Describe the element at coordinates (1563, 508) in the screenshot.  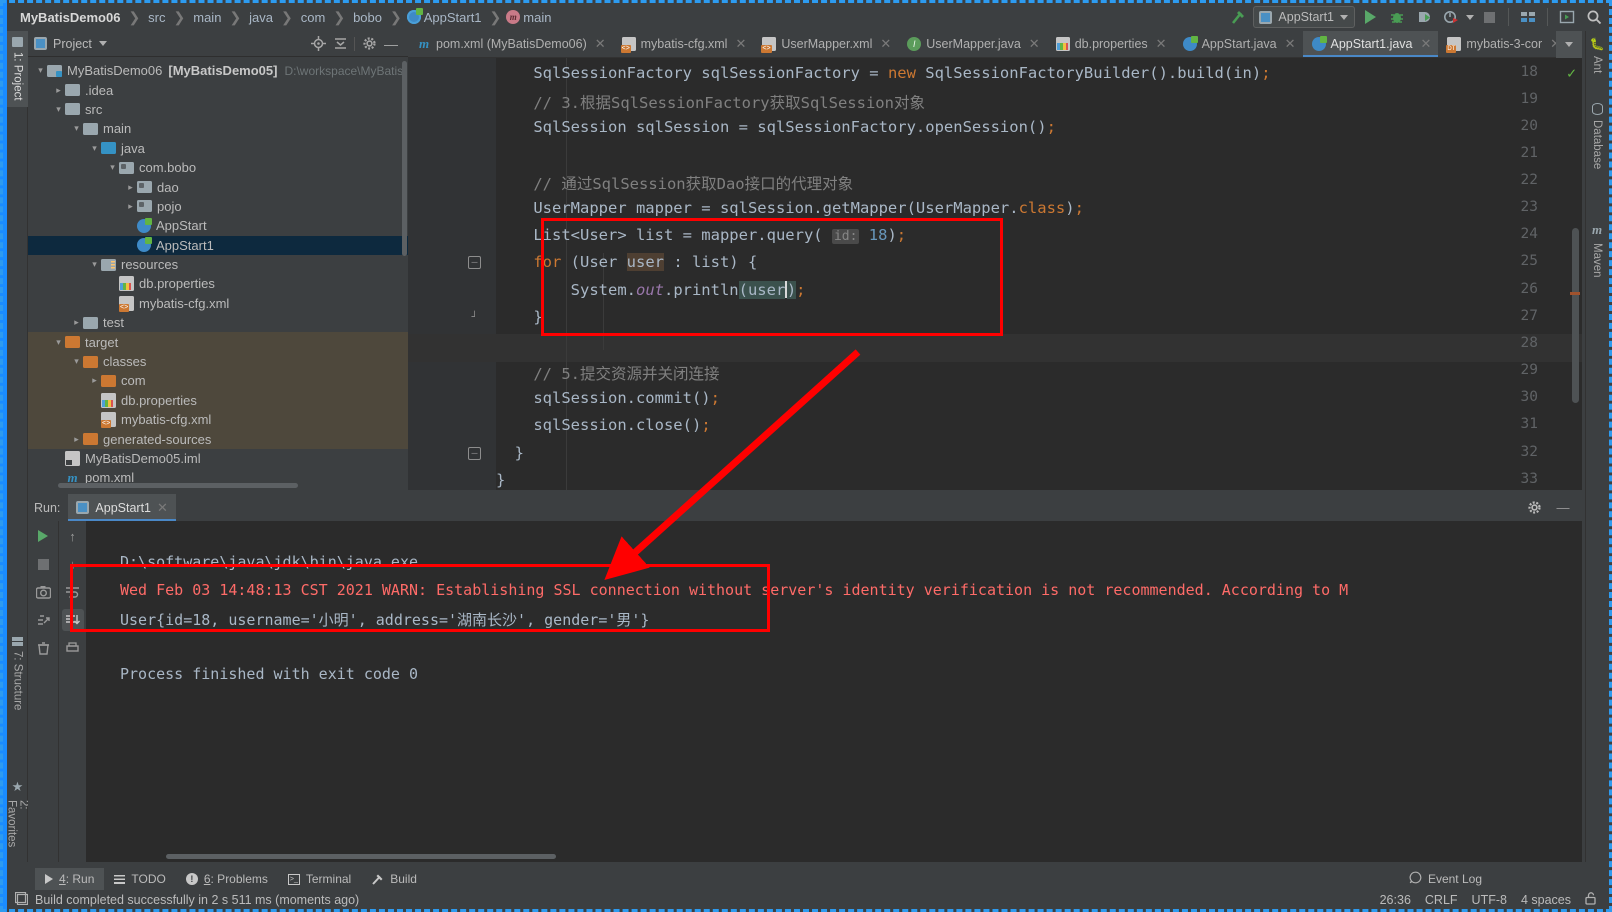
I see `minimize-icon: —` at that location.